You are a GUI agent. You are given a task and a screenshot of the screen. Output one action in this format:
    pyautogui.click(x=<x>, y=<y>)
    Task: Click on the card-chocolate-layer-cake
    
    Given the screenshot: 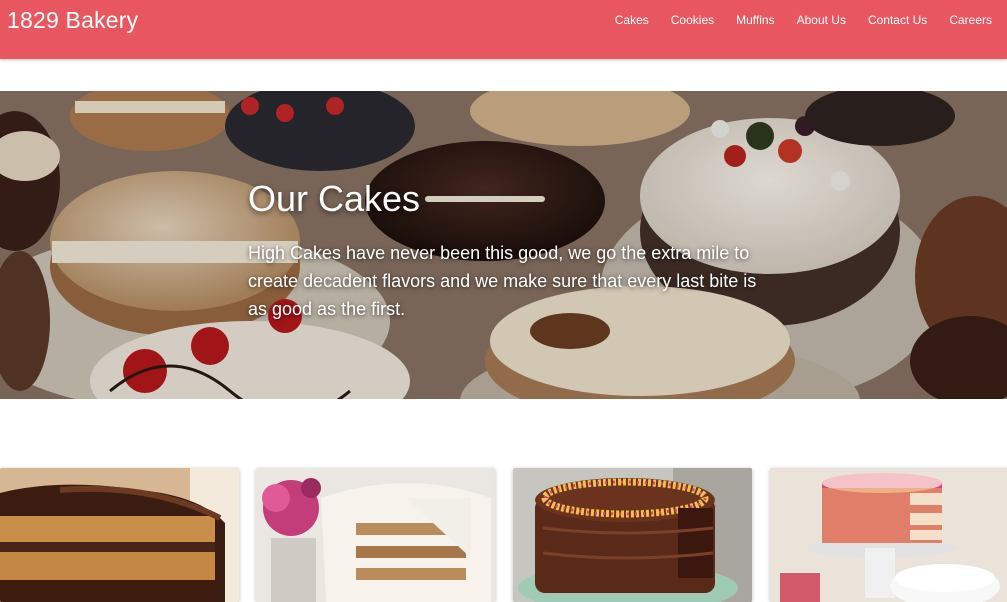 What is the action you would take?
    pyautogui.click(x=119, y=535)
    